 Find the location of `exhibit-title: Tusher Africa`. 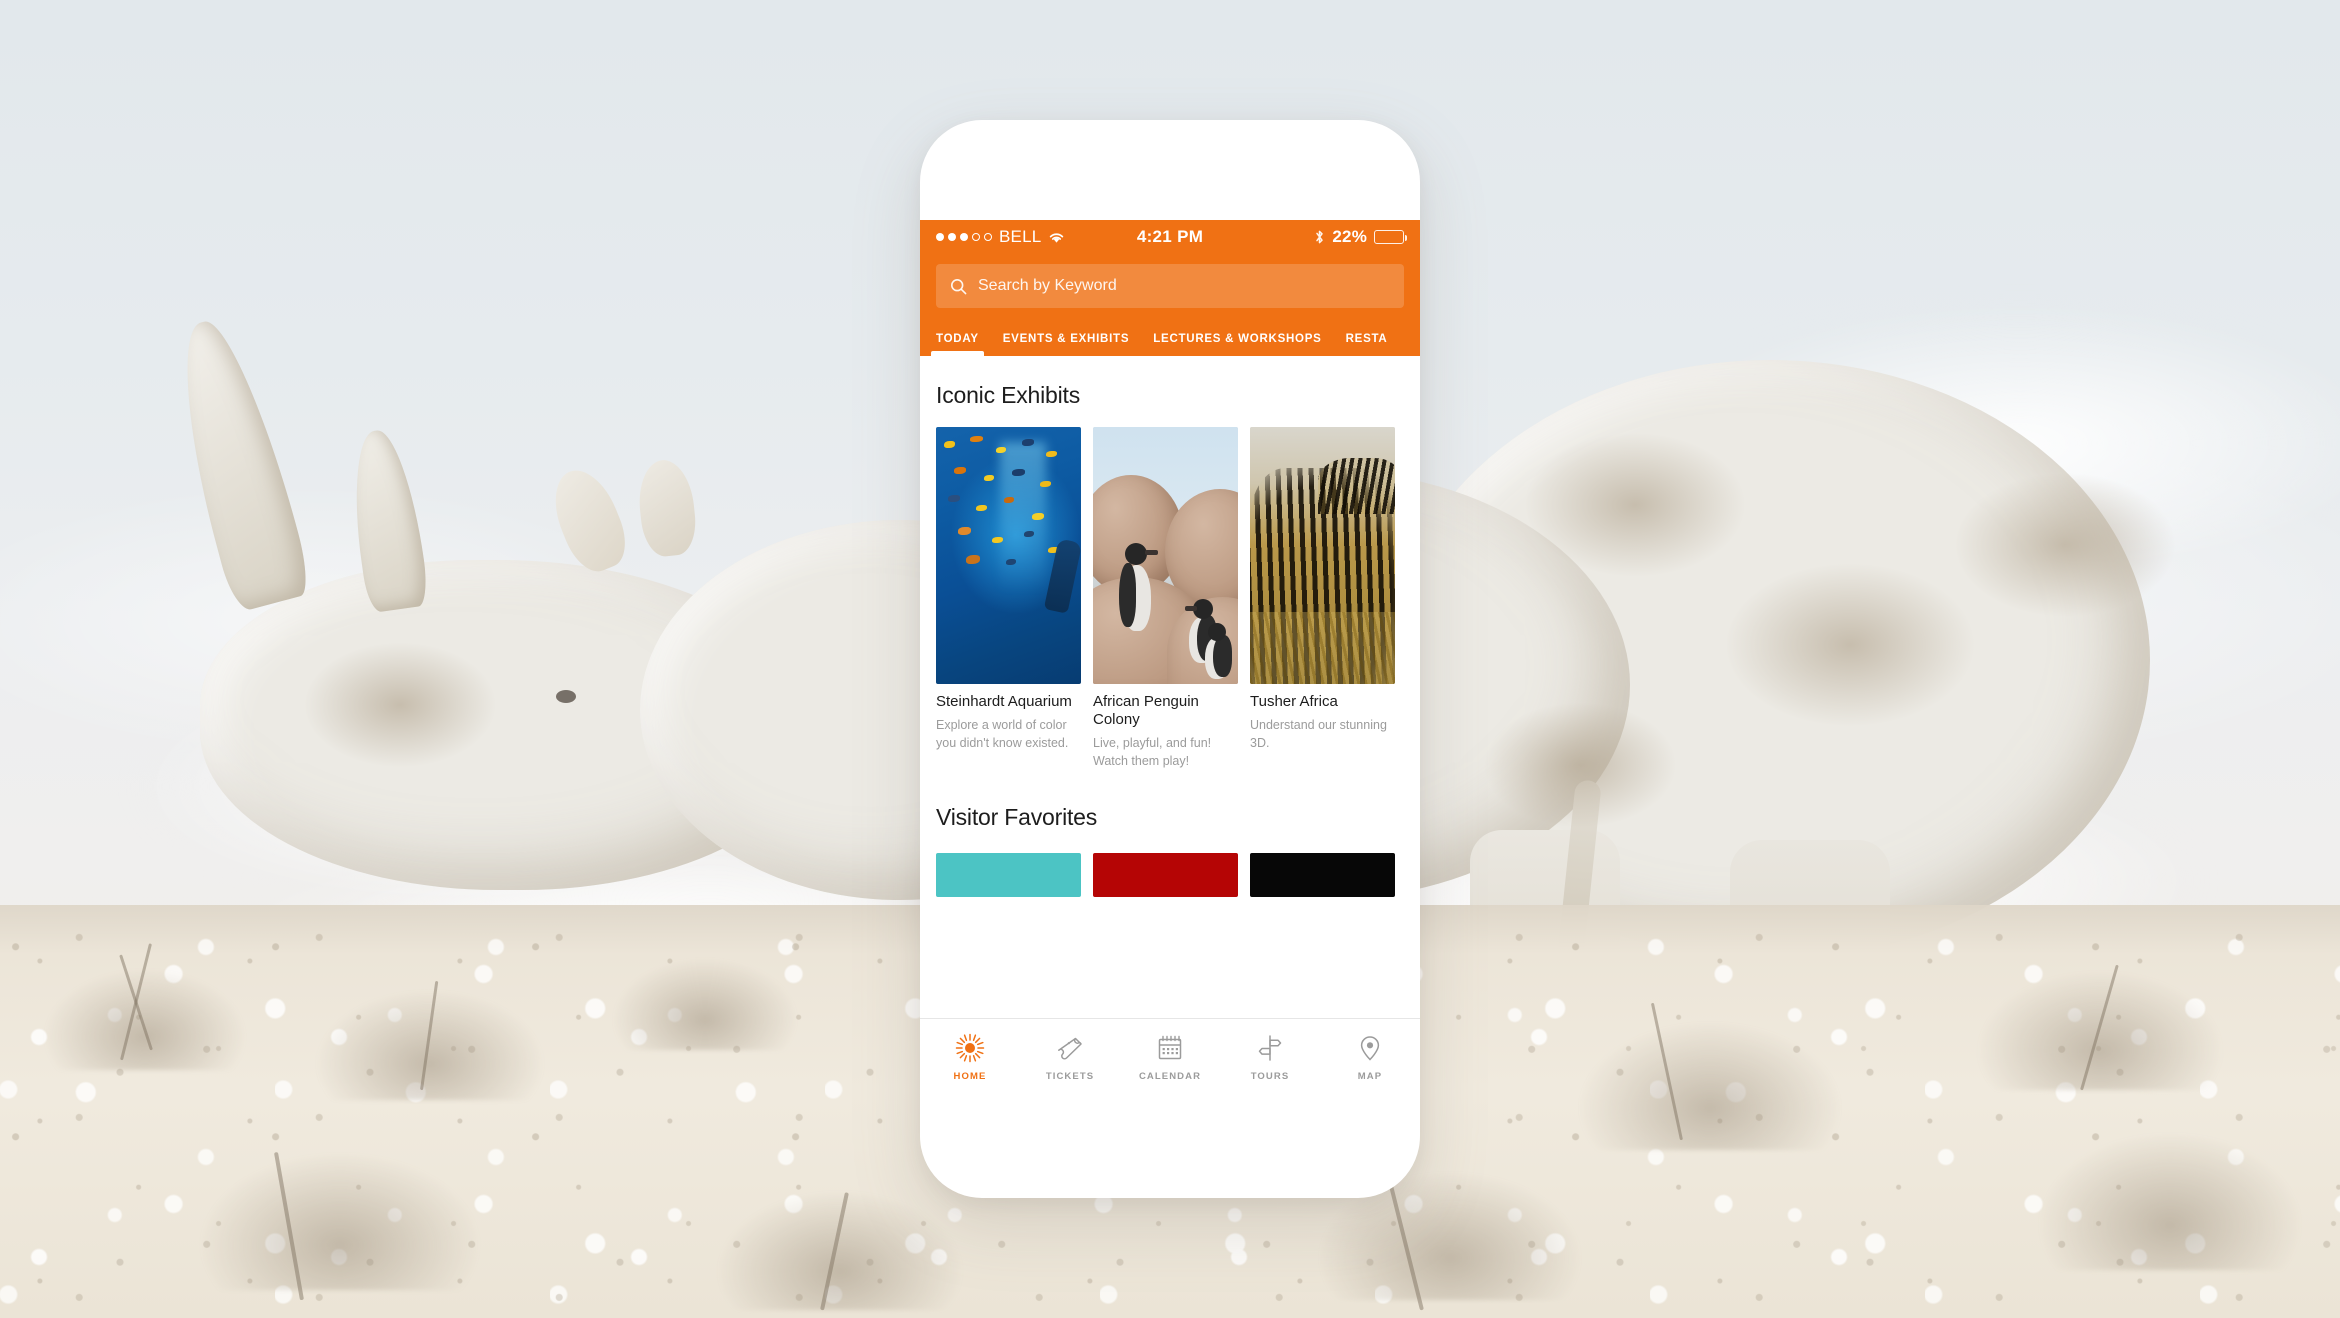

exhibit-title: Tusher Africa is located at coordinates (1294, 701).